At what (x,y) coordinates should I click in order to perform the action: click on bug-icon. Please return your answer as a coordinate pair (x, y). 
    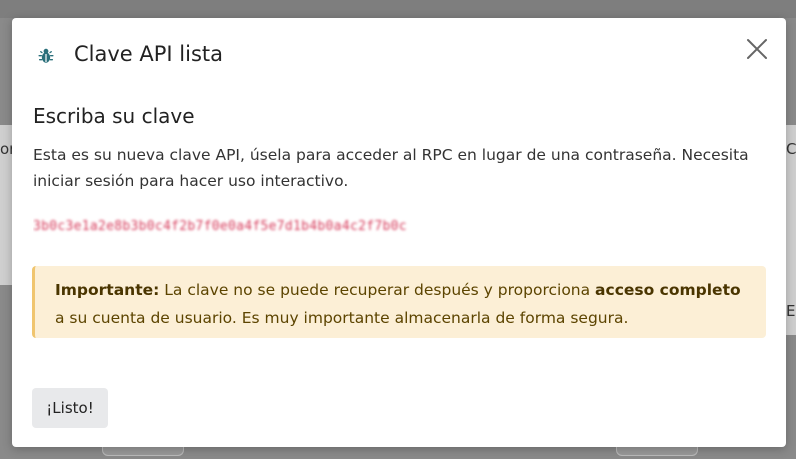
    Looking at the image, I should click on (46, 56).